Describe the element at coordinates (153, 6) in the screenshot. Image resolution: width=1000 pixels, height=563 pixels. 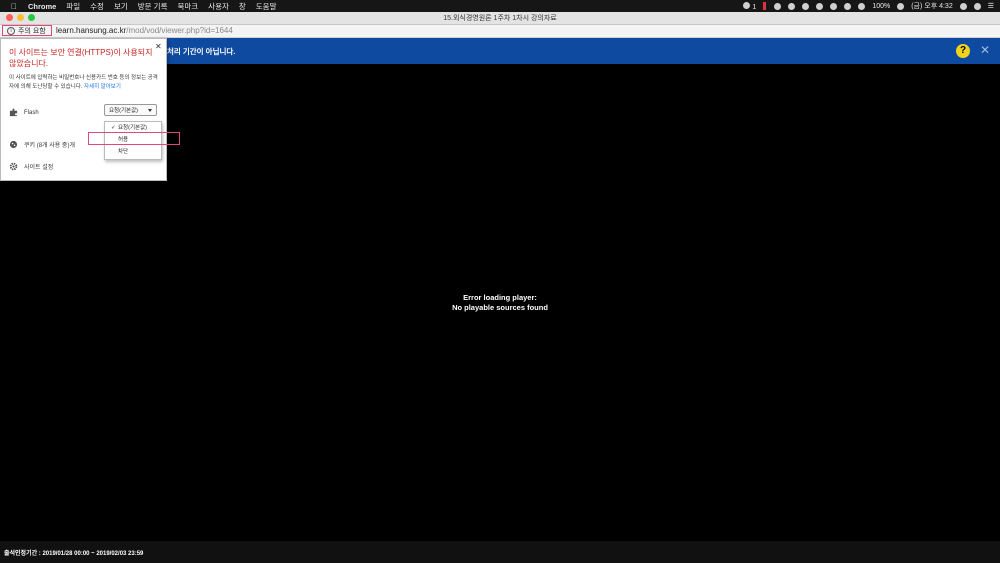
I see `menu-history: 방문 기록` at that location.